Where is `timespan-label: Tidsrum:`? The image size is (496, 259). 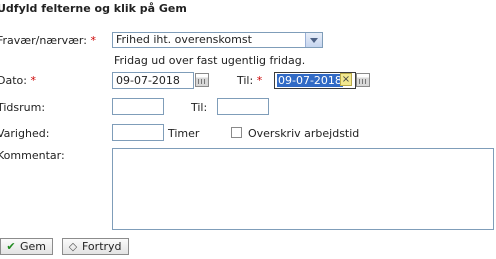 timespan-label: Tidsrum: is located at coordinates (23, 107).